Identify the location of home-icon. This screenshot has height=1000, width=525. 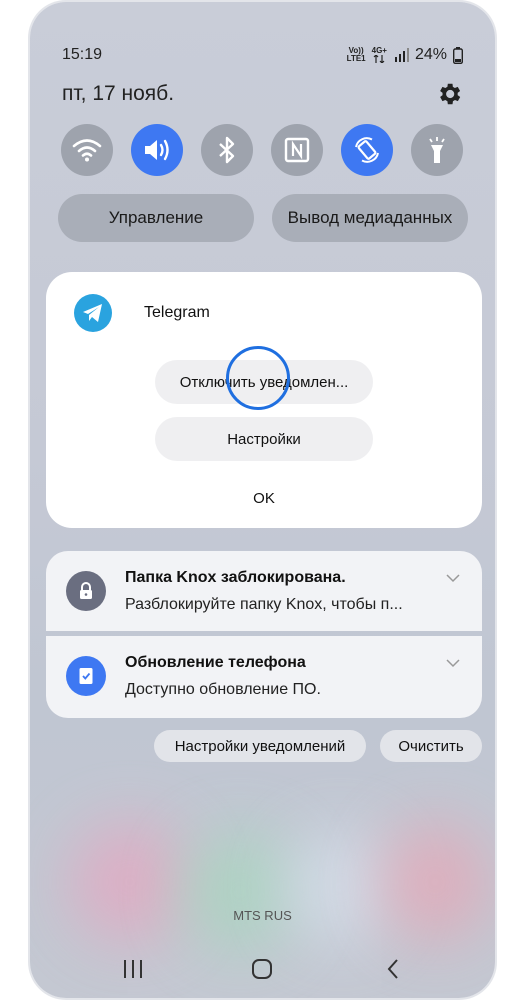
(262, 969).